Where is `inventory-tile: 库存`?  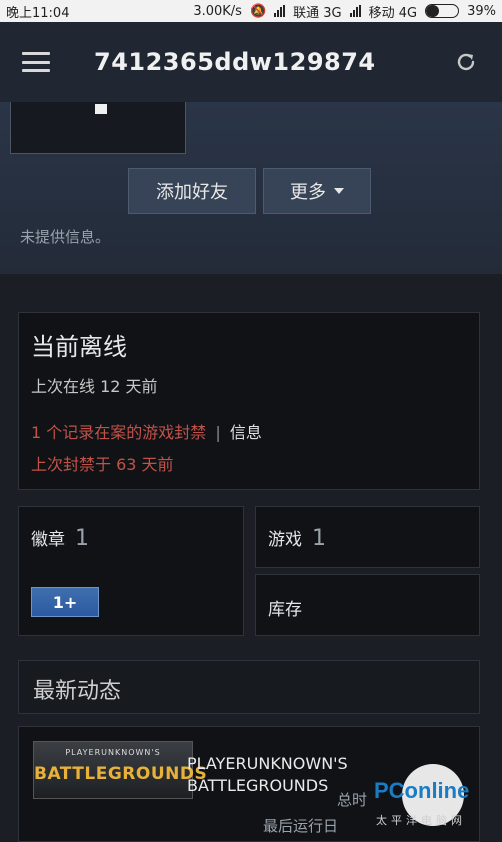
inventory-tile: 库存 is located at coordinates (367, 605).